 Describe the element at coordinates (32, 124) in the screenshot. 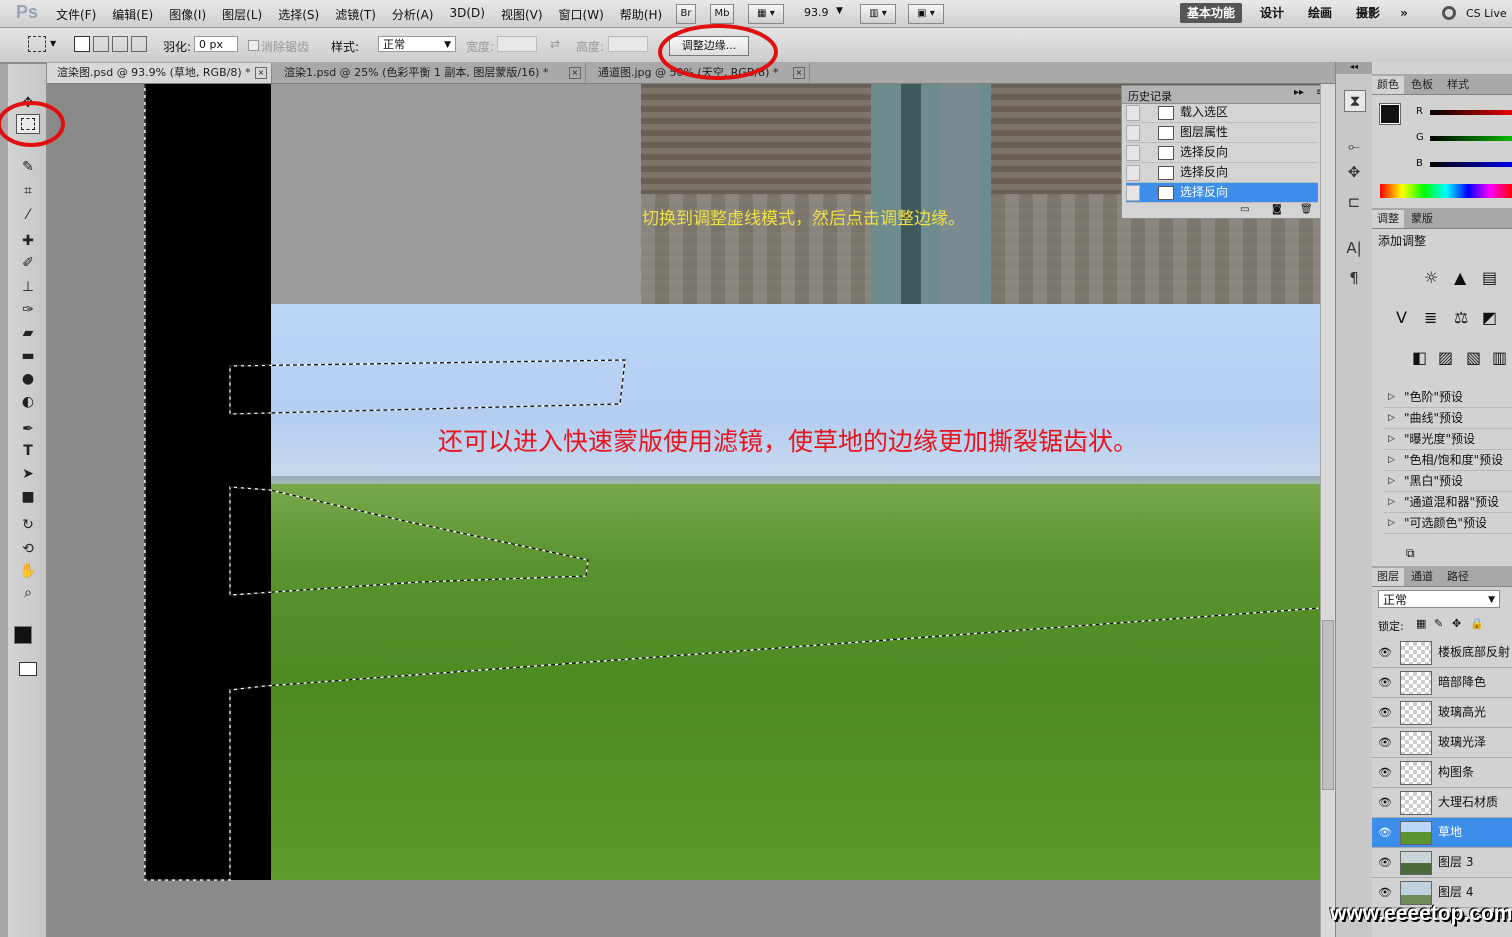

I see `circle-marquee-tool` at that location.